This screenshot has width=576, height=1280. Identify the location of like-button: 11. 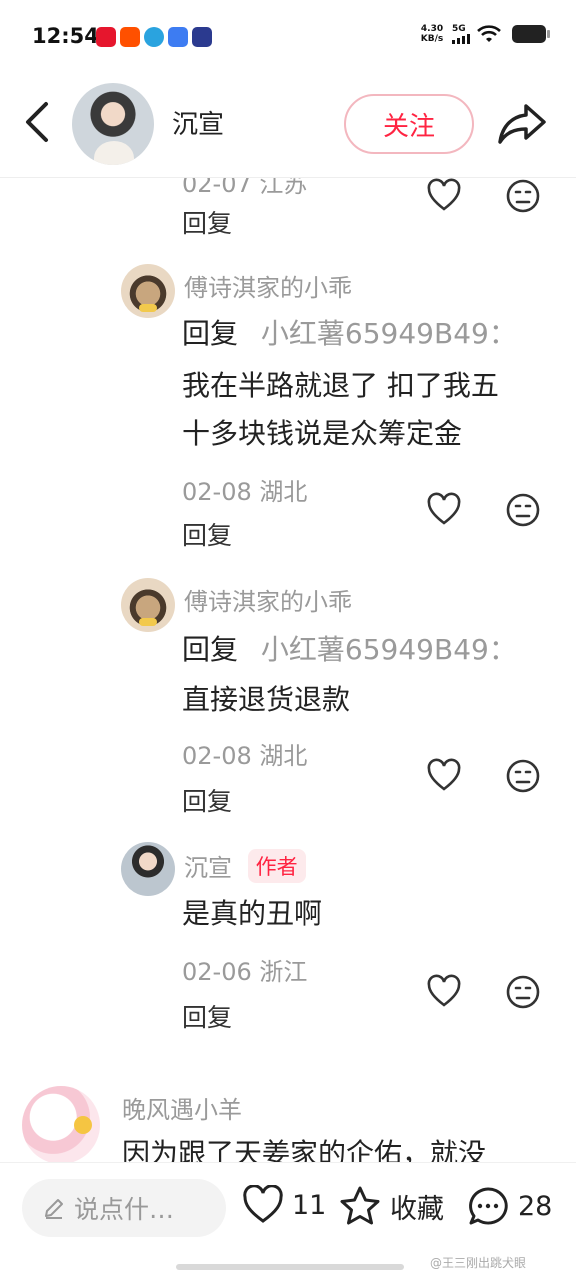
(284, 1205).